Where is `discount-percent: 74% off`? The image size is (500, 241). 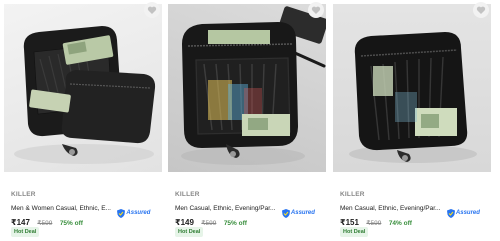
discount-percent: 74% off is located at coordinates (400, 223).